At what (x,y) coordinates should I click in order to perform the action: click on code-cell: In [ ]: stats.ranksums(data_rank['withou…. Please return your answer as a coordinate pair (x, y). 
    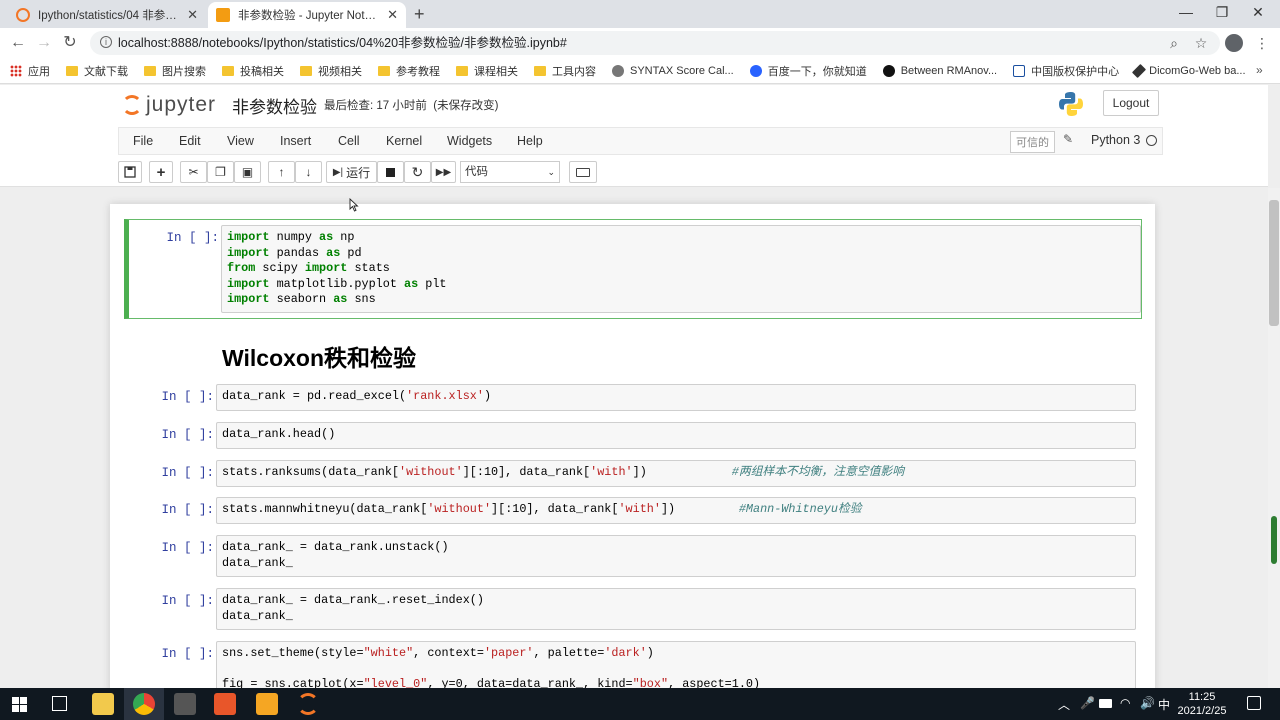
    Looking at the image, I should click on (633, 474).